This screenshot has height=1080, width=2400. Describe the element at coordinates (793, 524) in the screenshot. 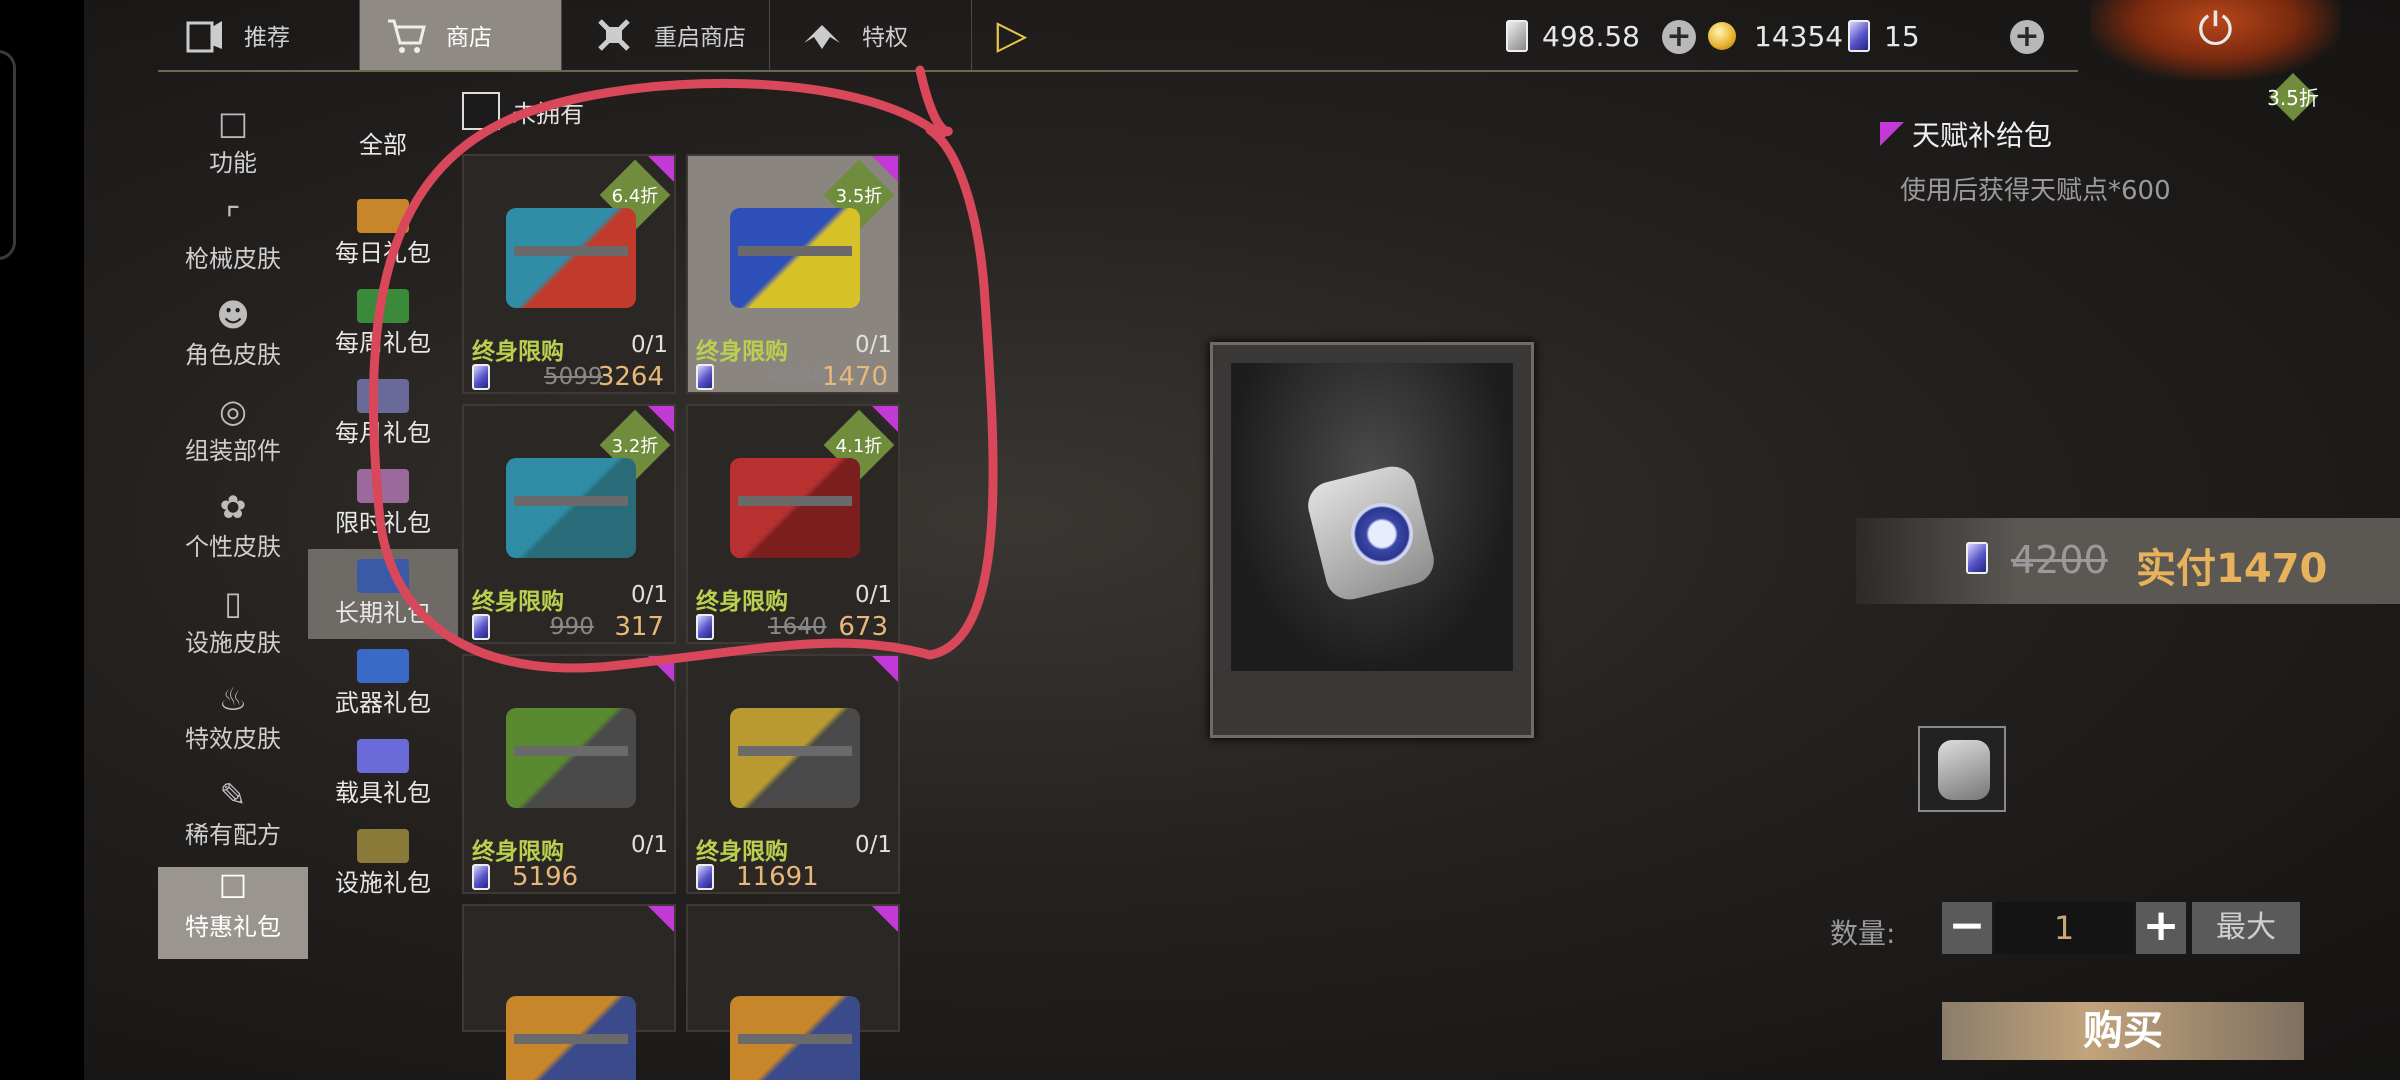

I see `item-card: 4.1折 终身限购 0/1 1640 673` at that location.